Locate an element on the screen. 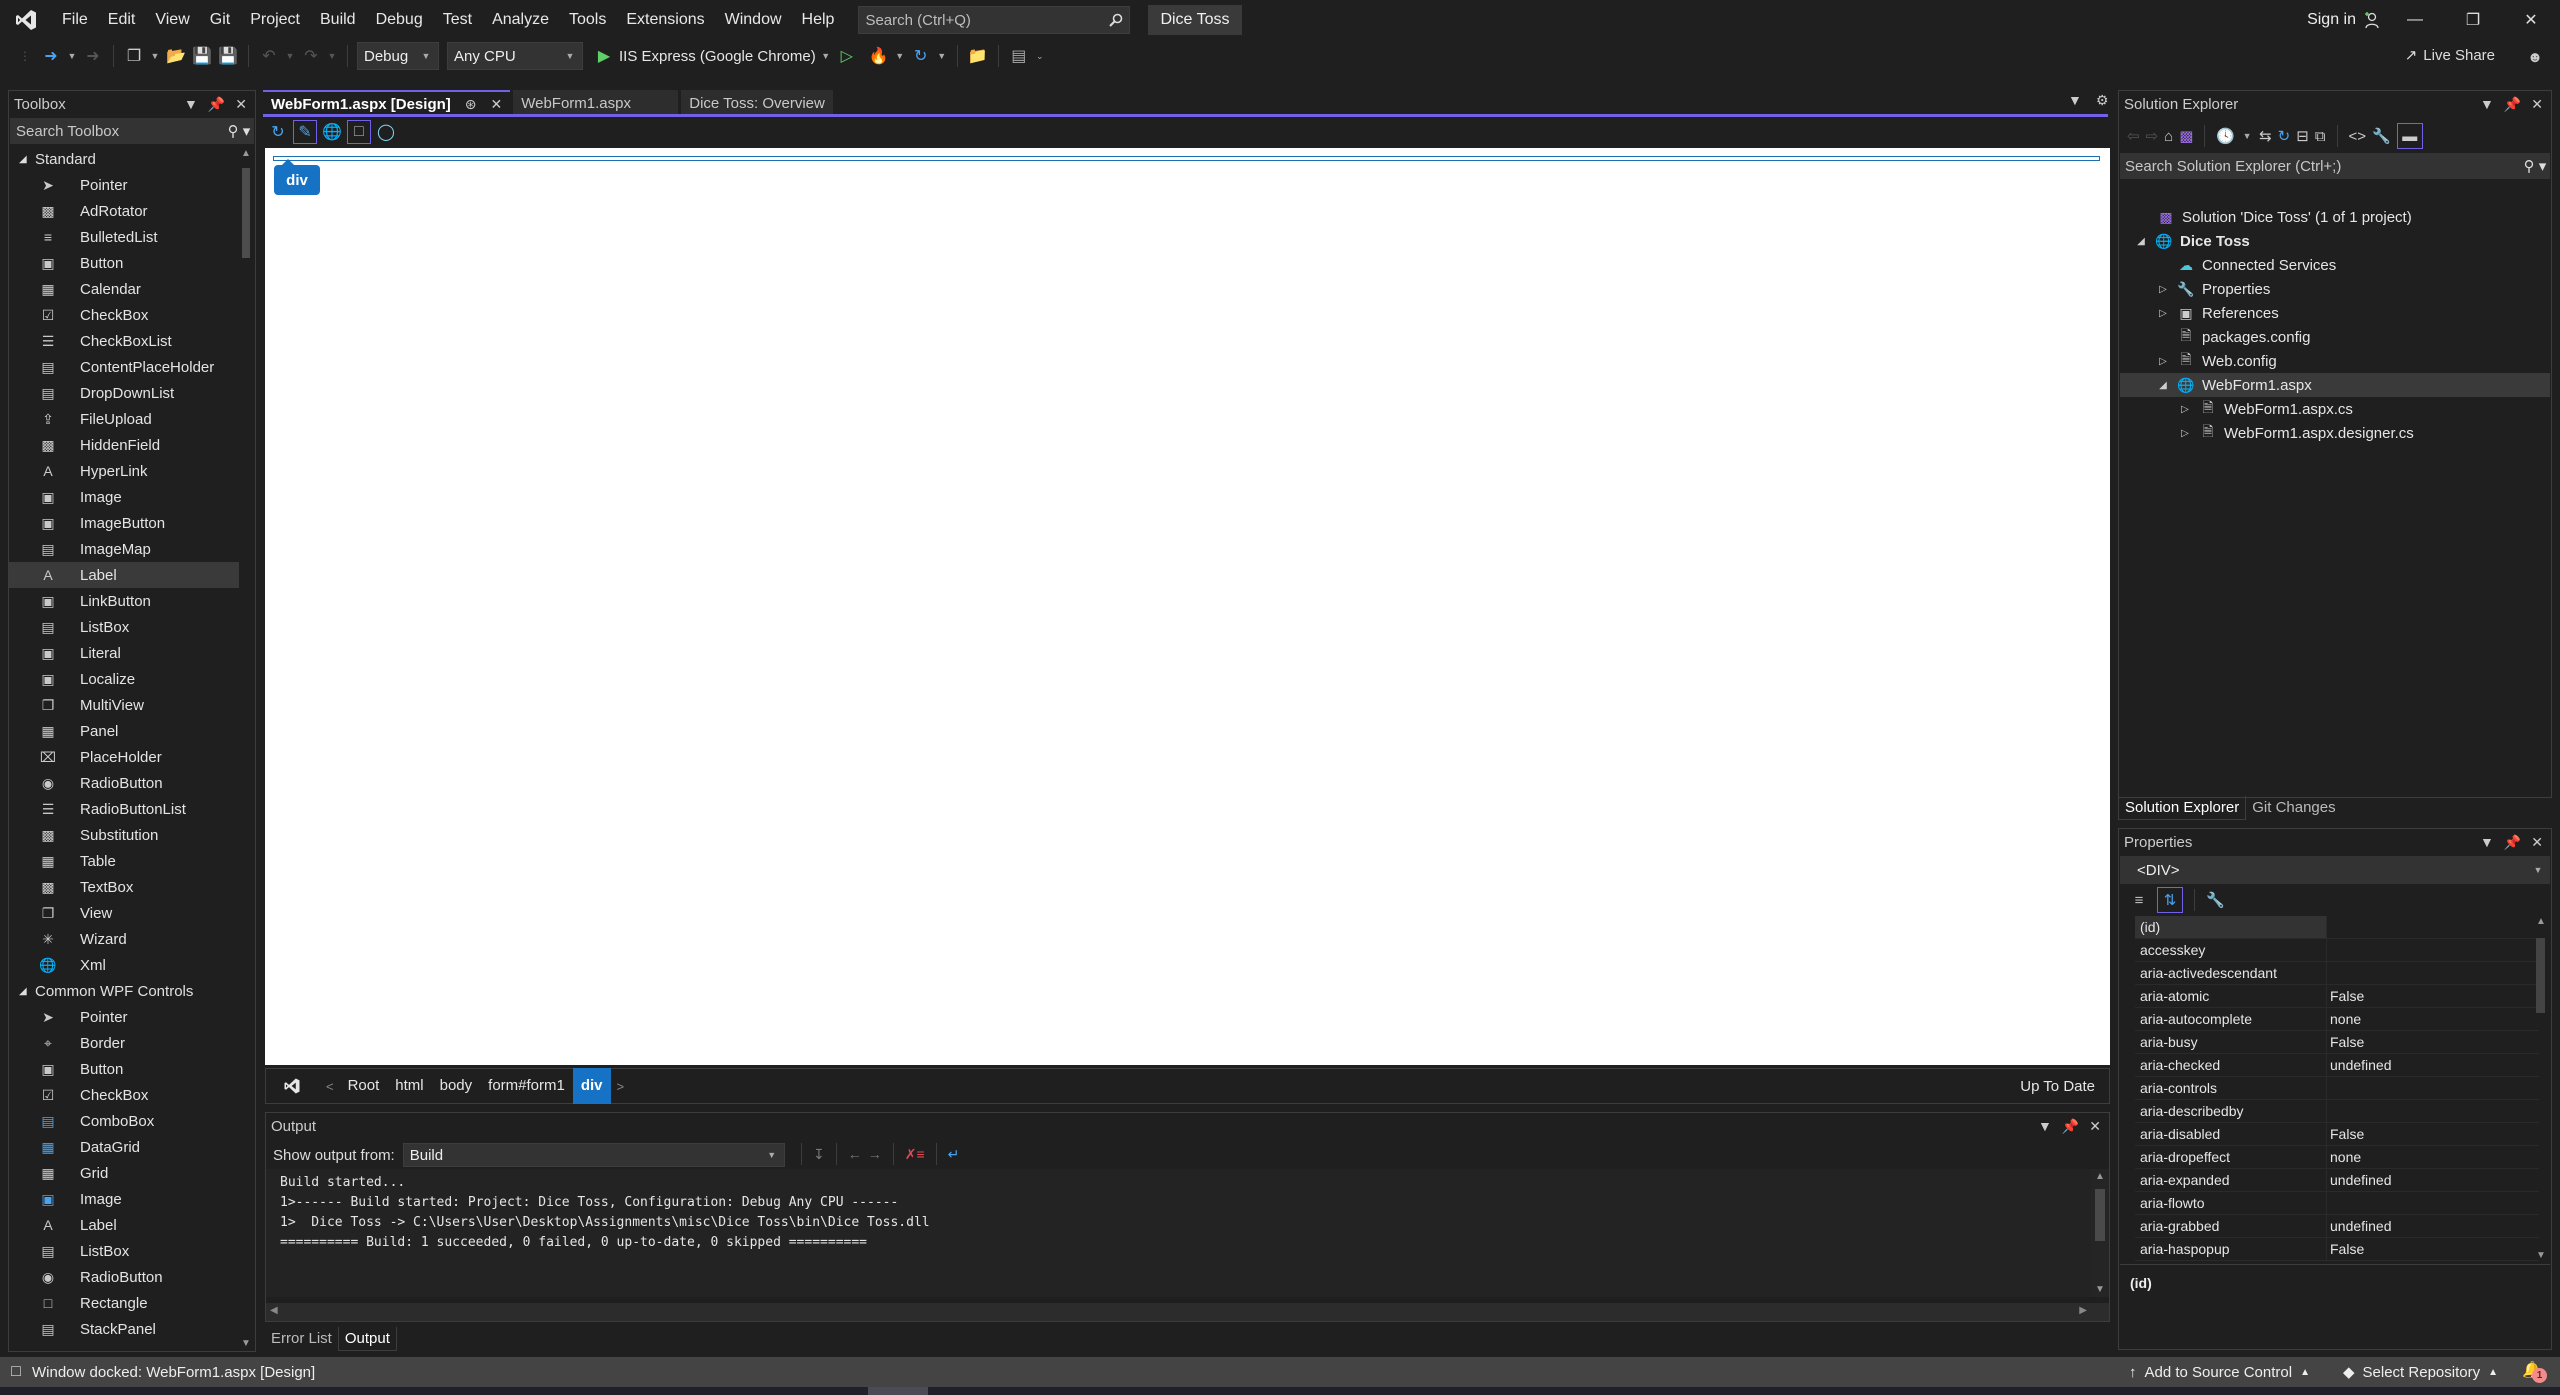 This screenshot has width=2560, height=1395. toolbox-item: □ Rectangle is located at coordinates (124, 1303).